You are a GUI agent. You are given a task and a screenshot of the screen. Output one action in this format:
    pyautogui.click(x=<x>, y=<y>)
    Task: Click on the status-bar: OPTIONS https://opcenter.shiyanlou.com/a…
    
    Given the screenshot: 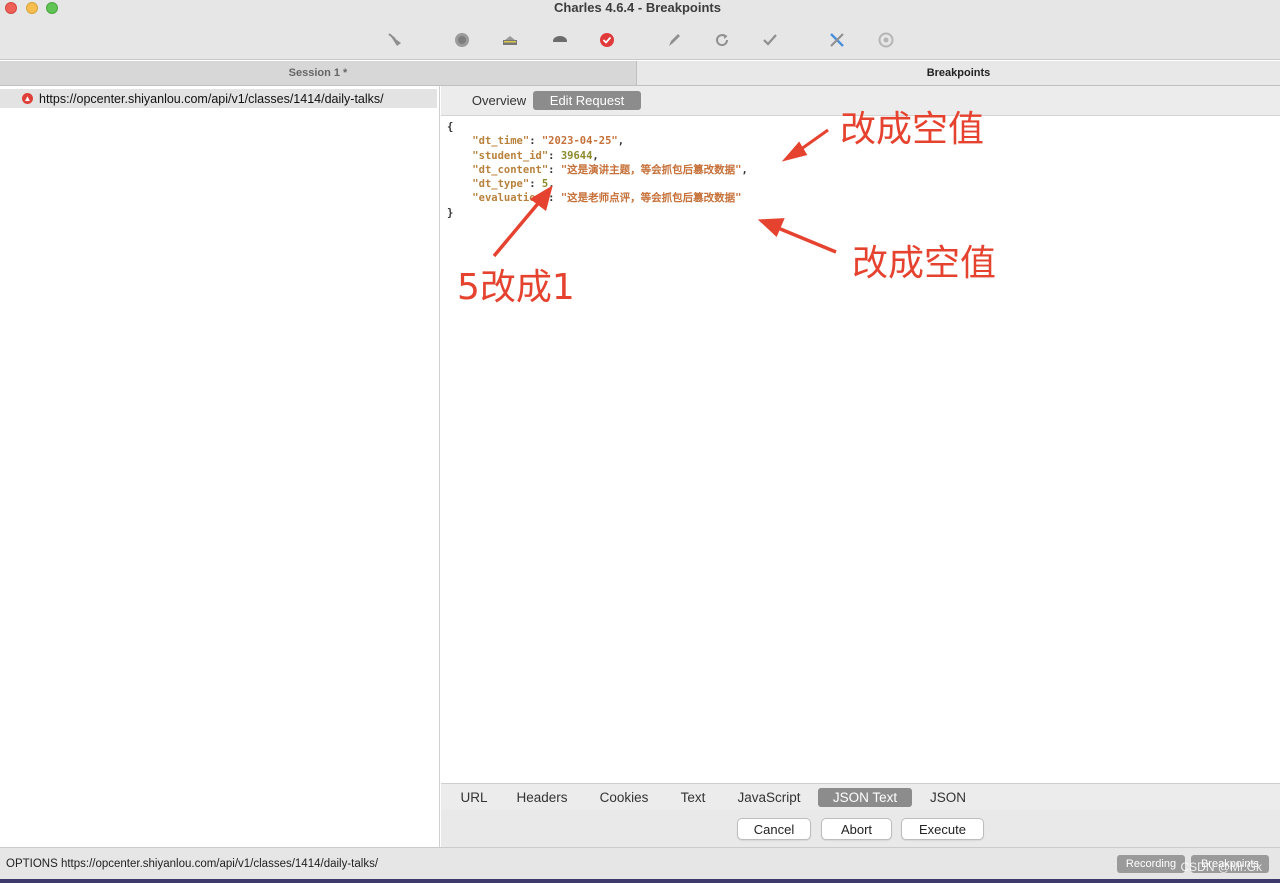 What is the action you would take?
    pyautogui.click(x=640, y=865)
    